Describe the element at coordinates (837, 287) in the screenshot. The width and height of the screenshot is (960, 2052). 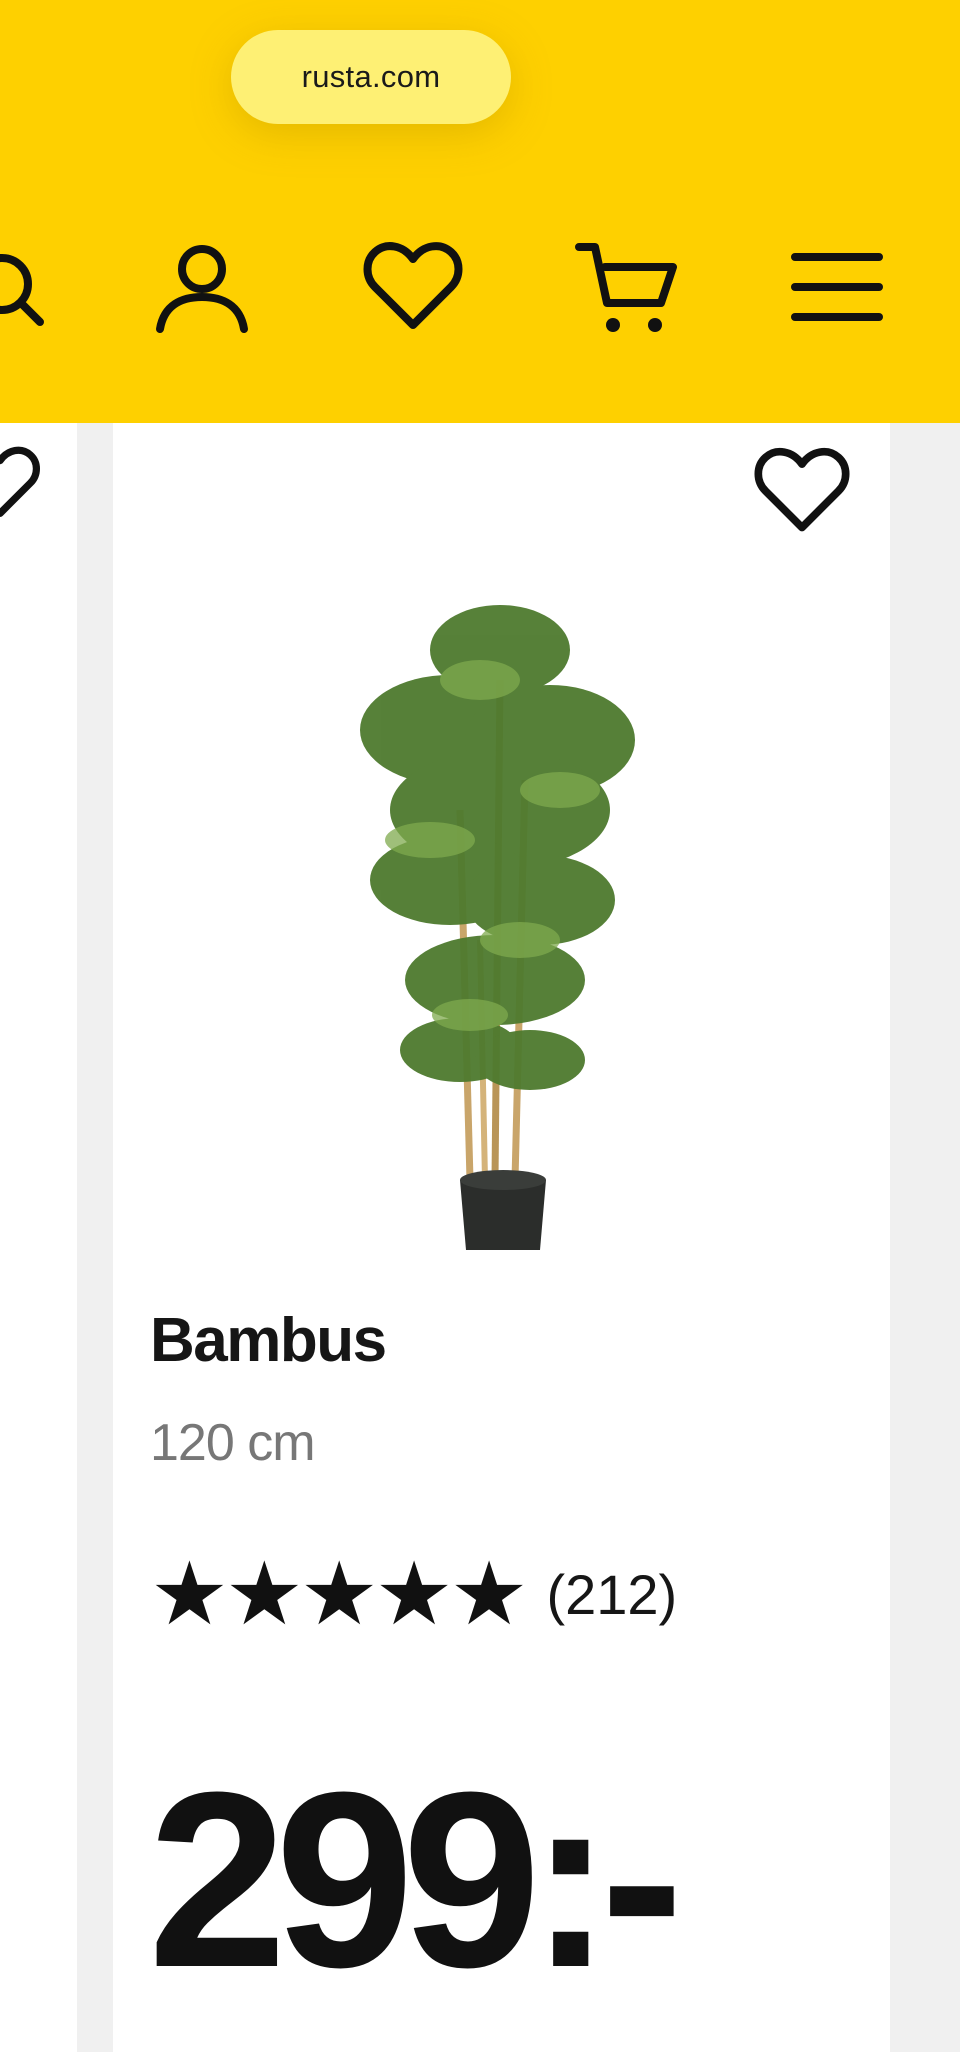
I see `menu-icon` at that location.